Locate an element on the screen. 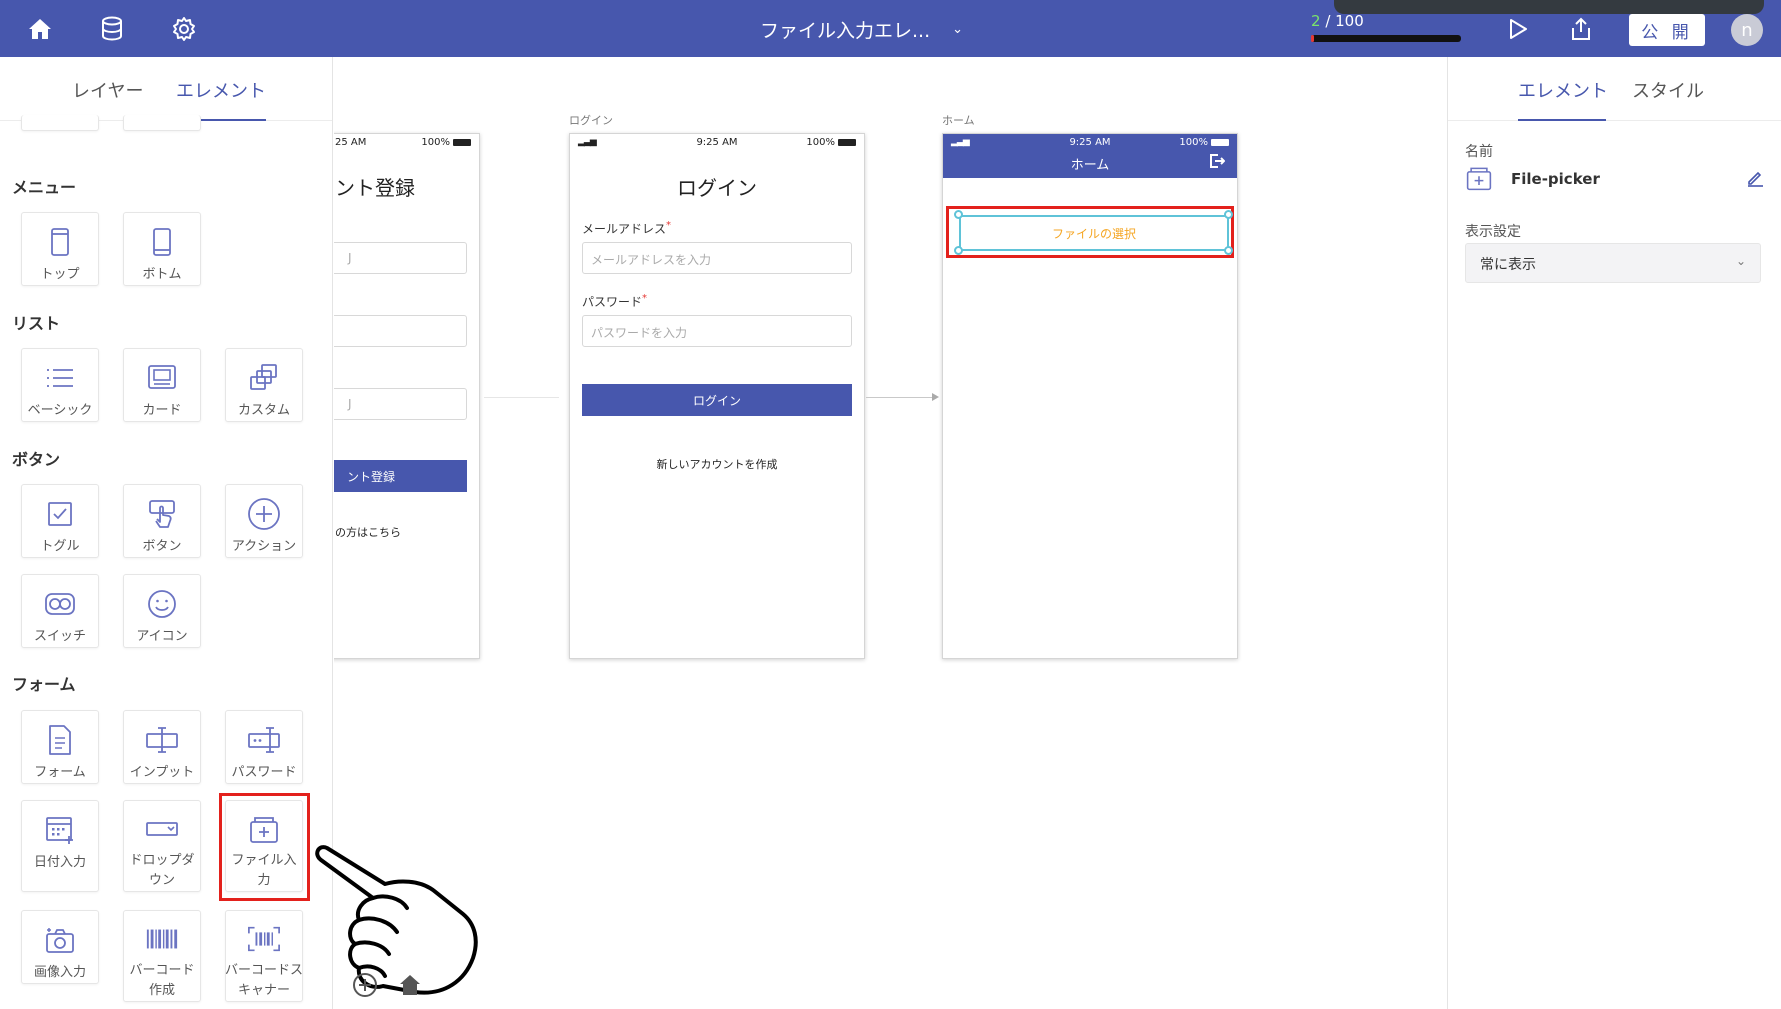  file-picker-button: ファイルの選択 is located at coordinates (1094, 233).